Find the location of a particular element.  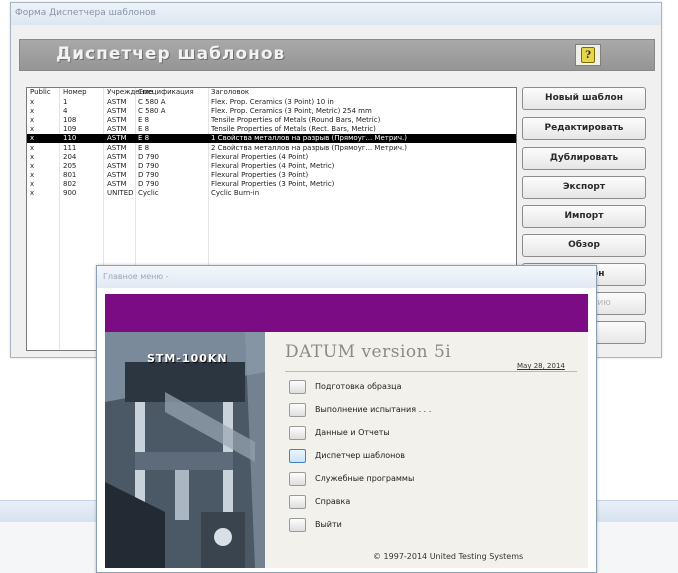

menu-item-exit: Выйти is located at coordinates (434, 525).